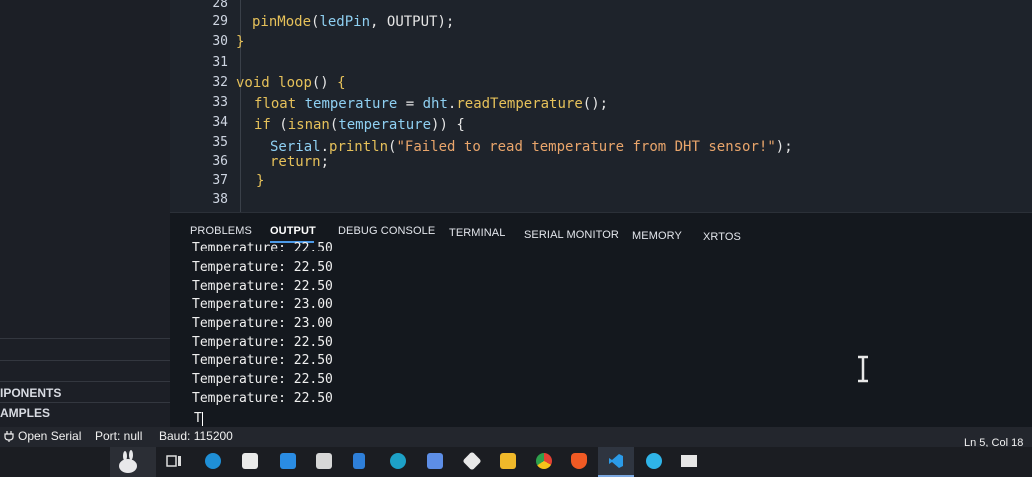 The height and width of the screenshot is (477, 1032). What do you see at coordinates (250, 461) in the screenshot?
I see `store-icon` at bounding box center [250, 461].